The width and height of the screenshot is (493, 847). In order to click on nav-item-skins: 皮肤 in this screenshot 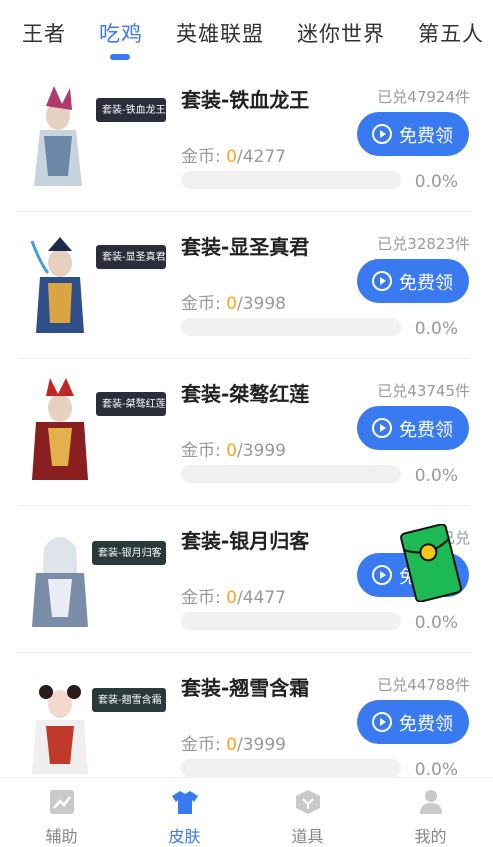, I will do `click(184, 812)`.